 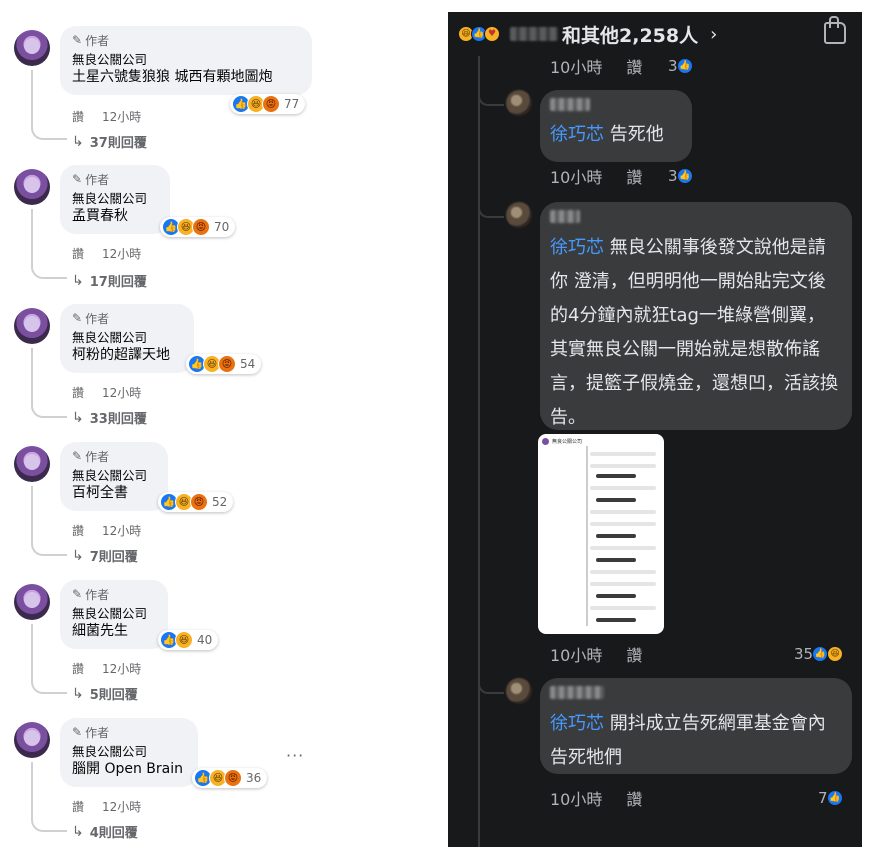 I want to click on comment-text: 孟買春秋, so click(x=100, y=216).